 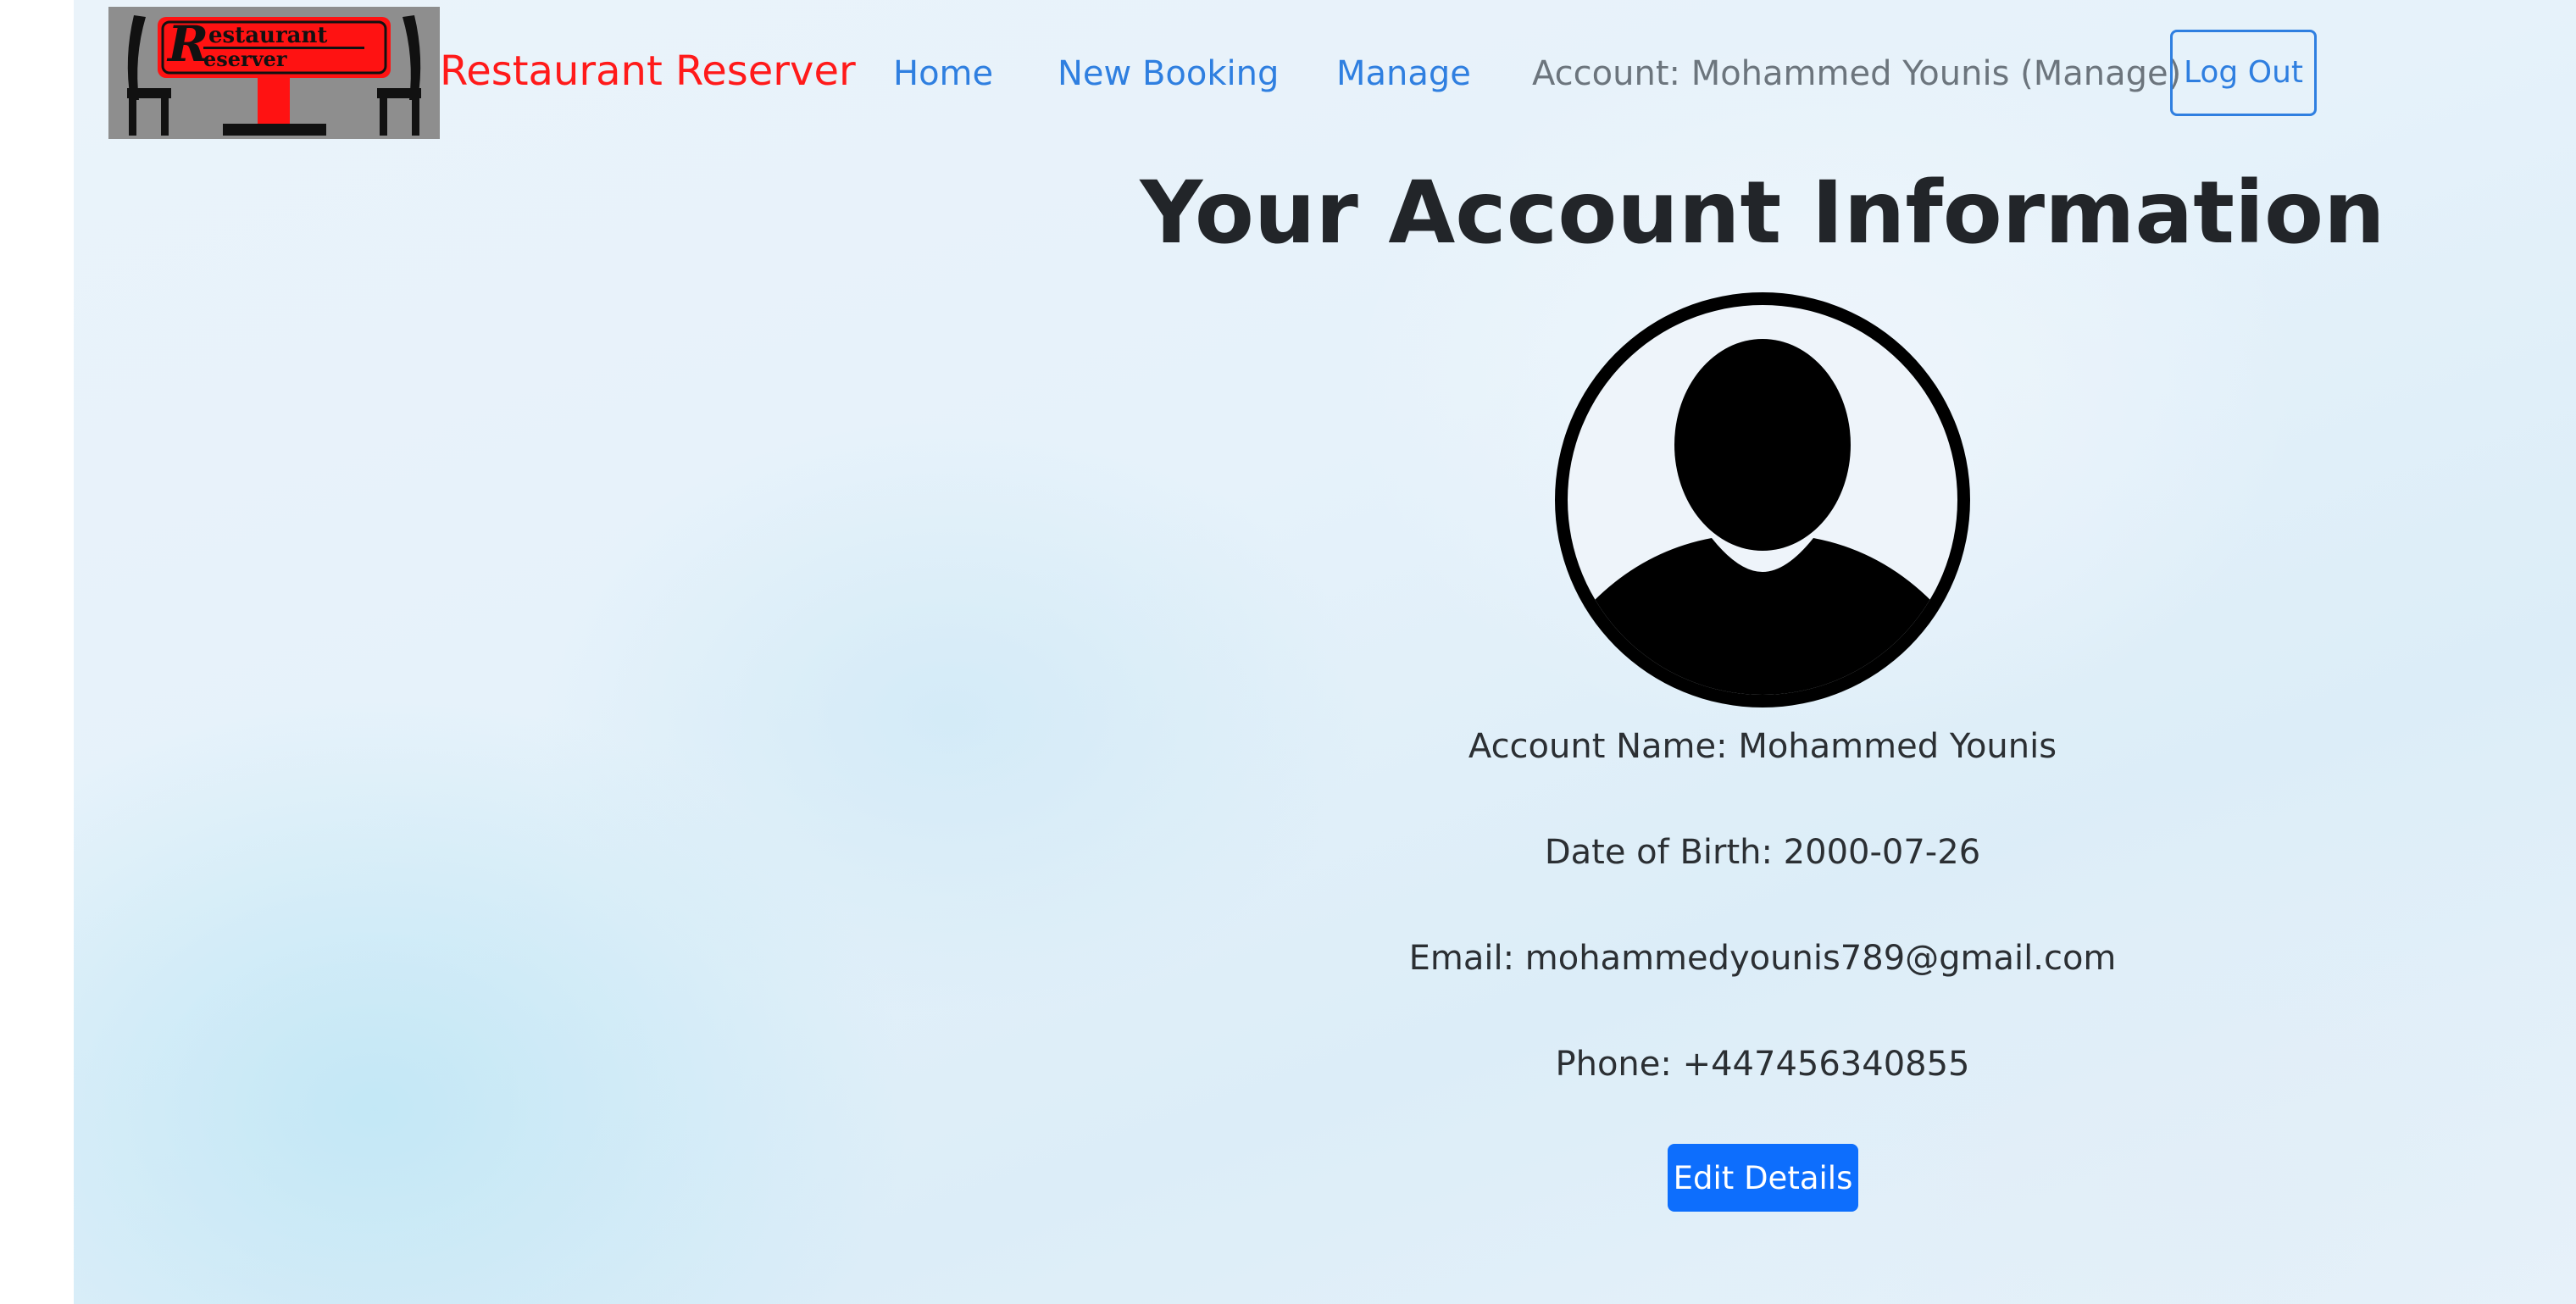 I want to click on date-of-birth-text: Date of Birth: 2000-07-26, so click(x=1762, y=852).